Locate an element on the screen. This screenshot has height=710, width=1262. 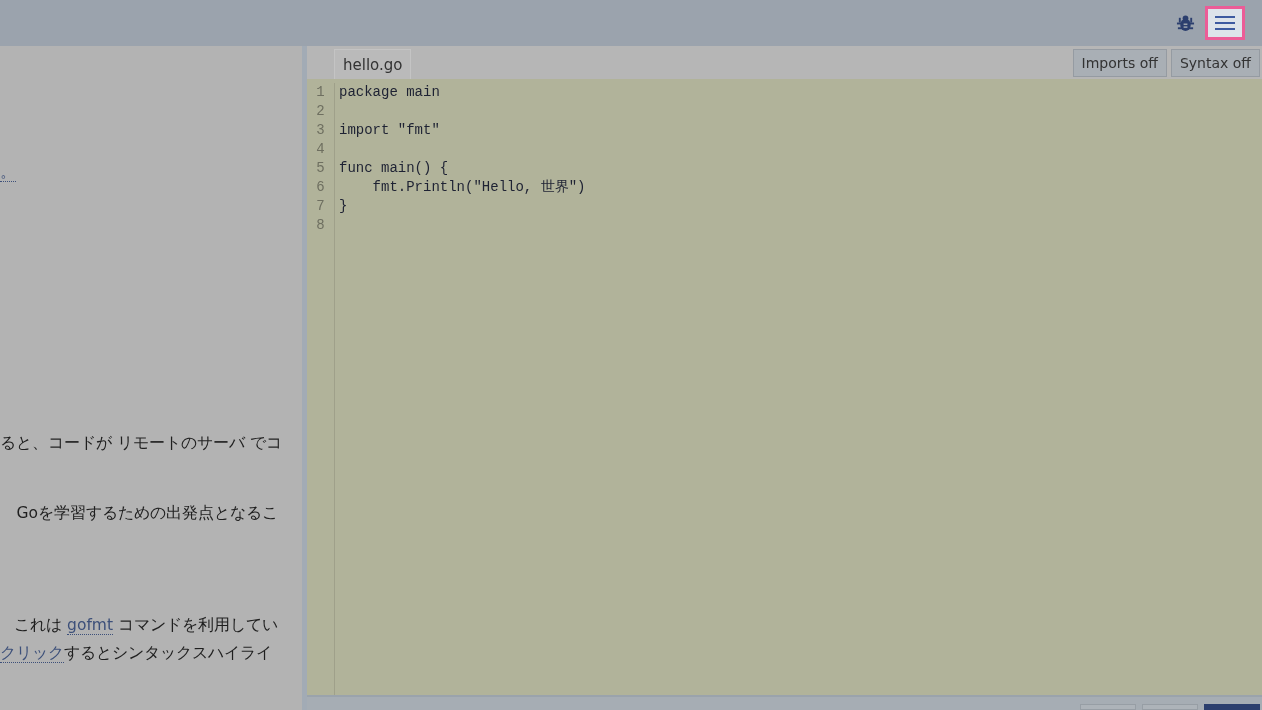
menu-icon is located at coordinates (1225, 23).